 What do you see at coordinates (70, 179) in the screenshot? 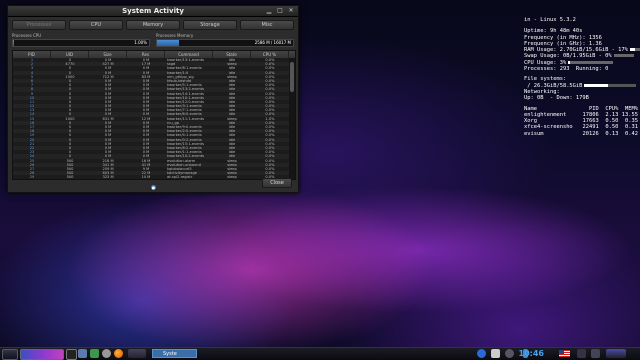
I see `cell-uid: 500` at bounding box center [70, 179].